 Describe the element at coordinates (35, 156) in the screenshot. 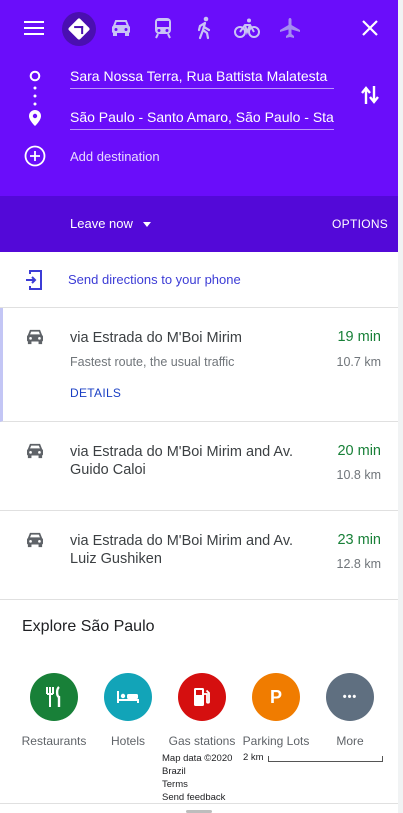

I see `add-destination-icon` at that location.